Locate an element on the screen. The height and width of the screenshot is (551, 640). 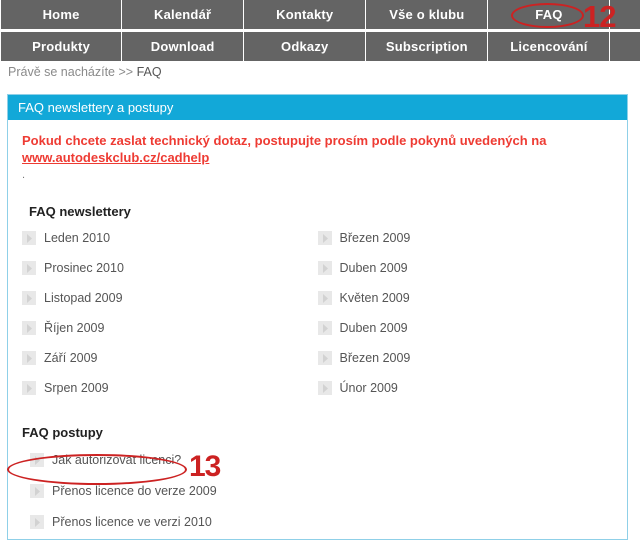
list-item: Přenos licence ve verzi 2010 is located at coordinates (317, 521).